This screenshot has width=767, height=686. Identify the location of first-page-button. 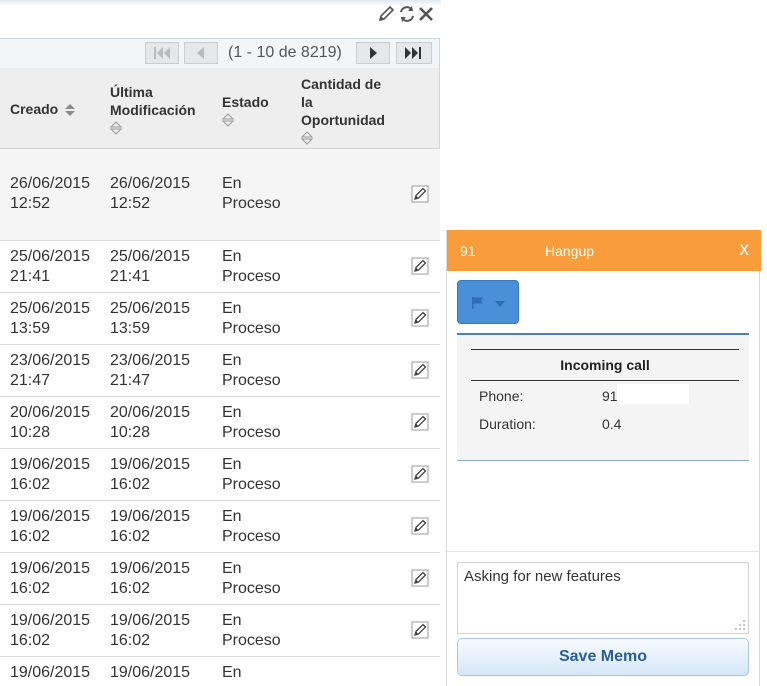
(162, 53).